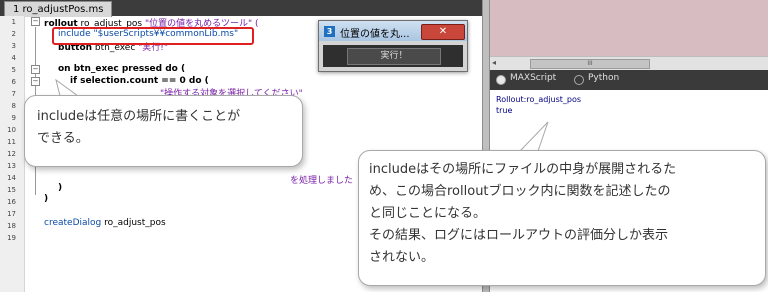 The width and height of the screenshot is (768, 292). I want to click on callout-line: その結果、ログにはロールアウトの評価分しか表示, so click(519, 235).